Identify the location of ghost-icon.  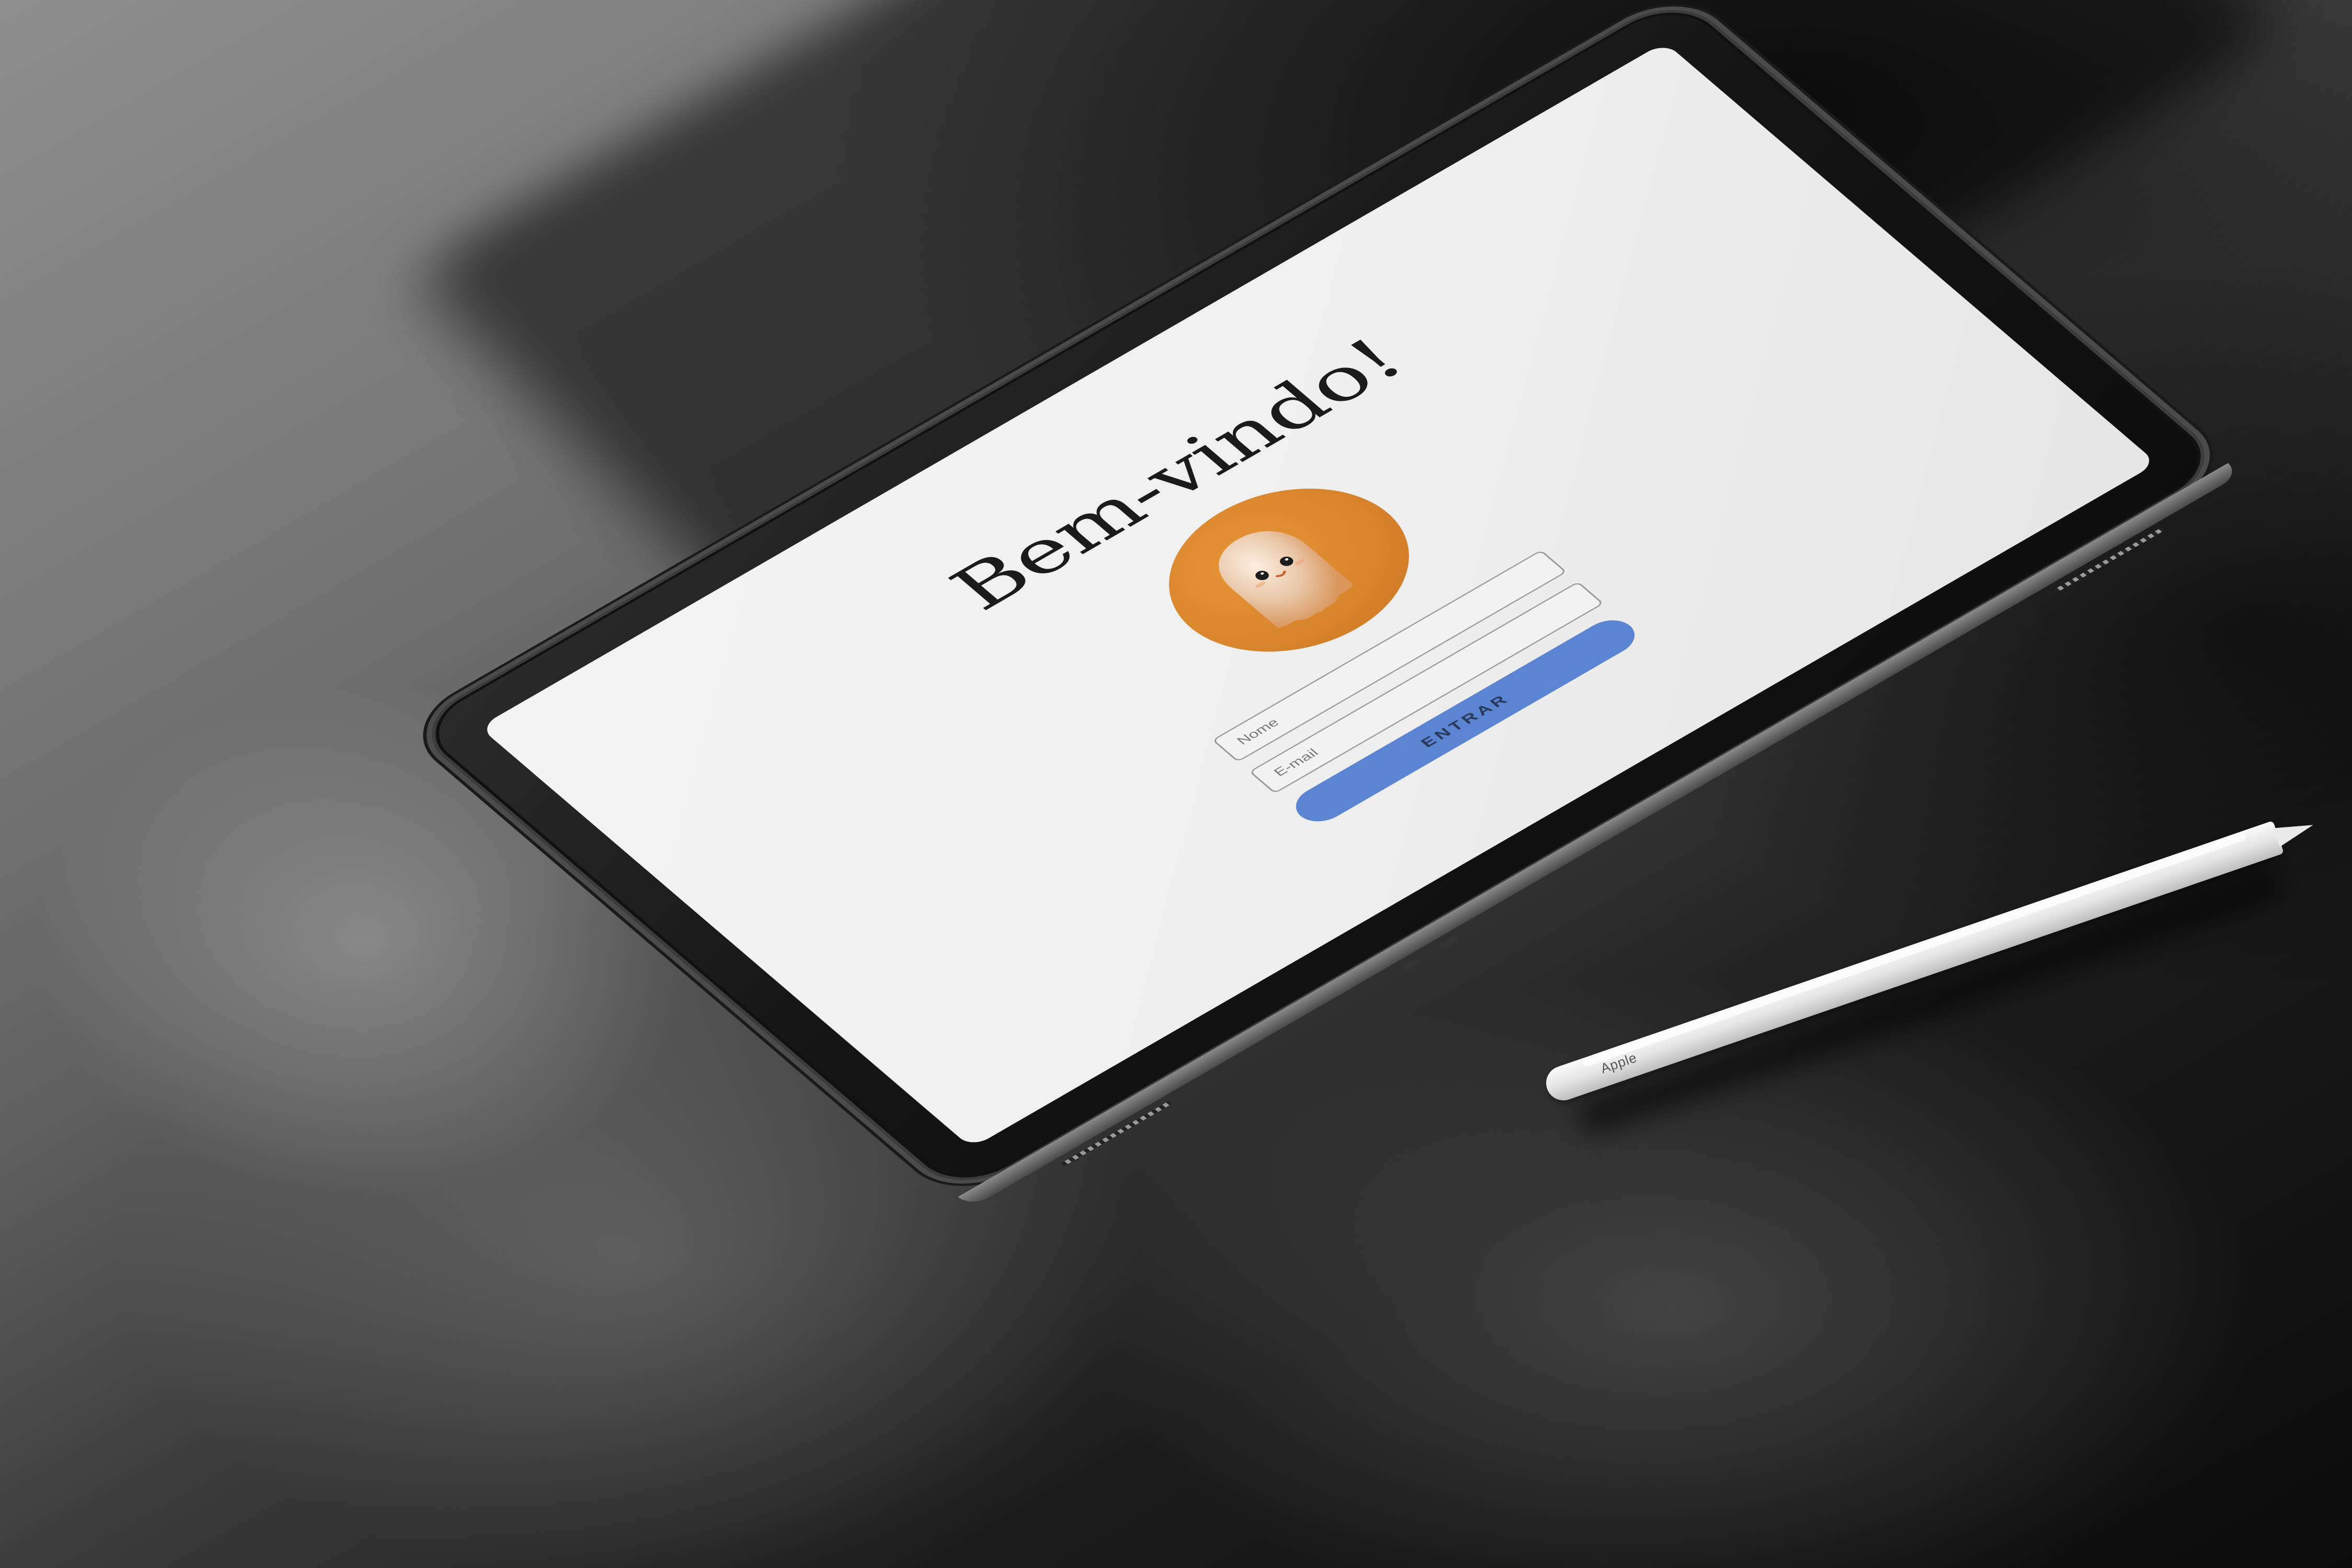
(1285, 579).